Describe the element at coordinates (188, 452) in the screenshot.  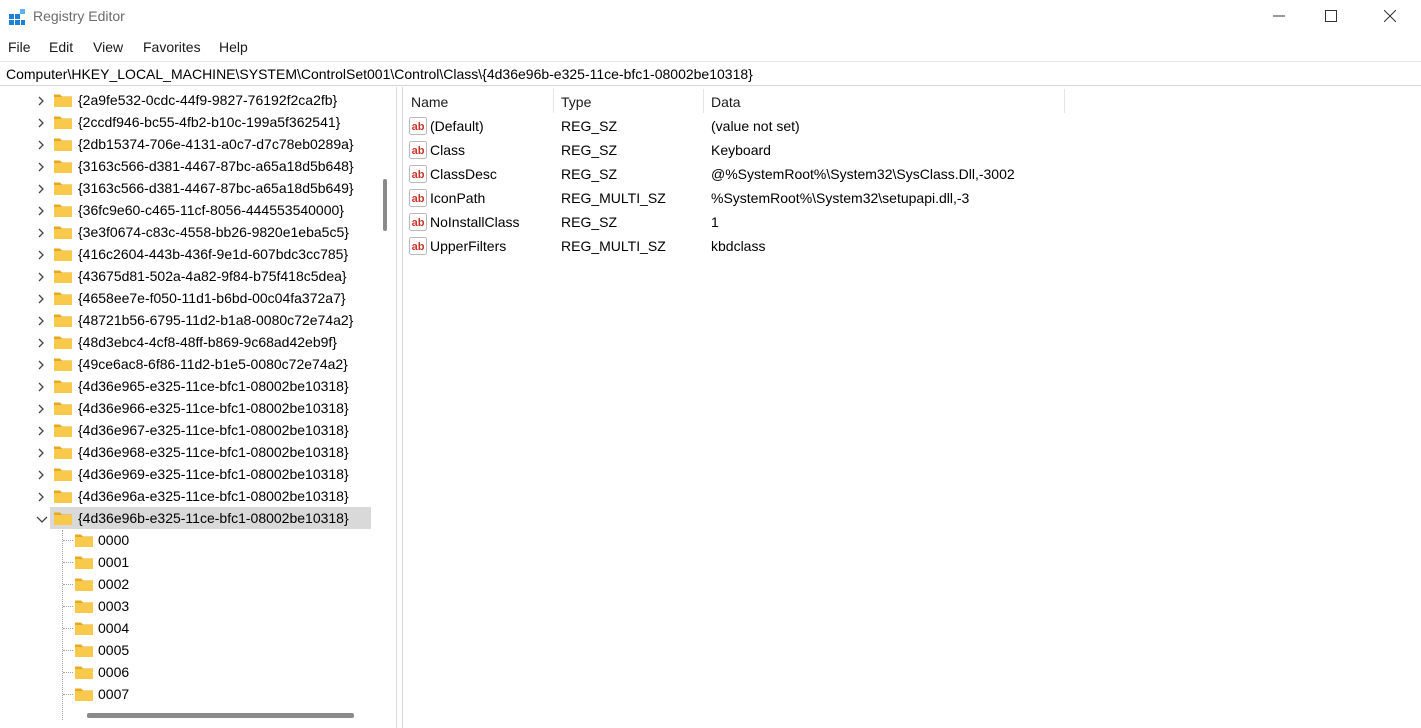
I see `tree-item: {4d36e968-e325-11ce-bfc1-08002be10318}` at that location.